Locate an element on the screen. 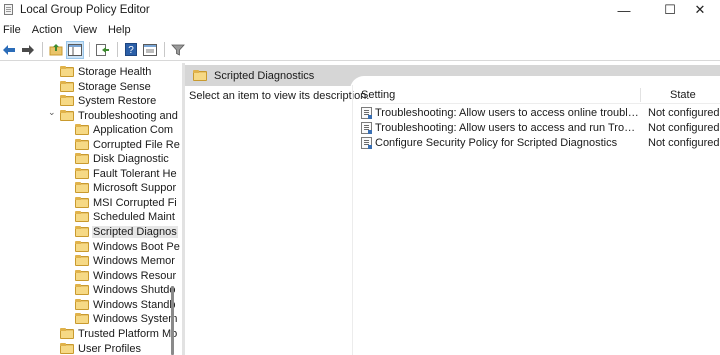 This screenshot has height=355, width=720. details-title: Scripted Diagnostics is located at coordinates (264, 75).